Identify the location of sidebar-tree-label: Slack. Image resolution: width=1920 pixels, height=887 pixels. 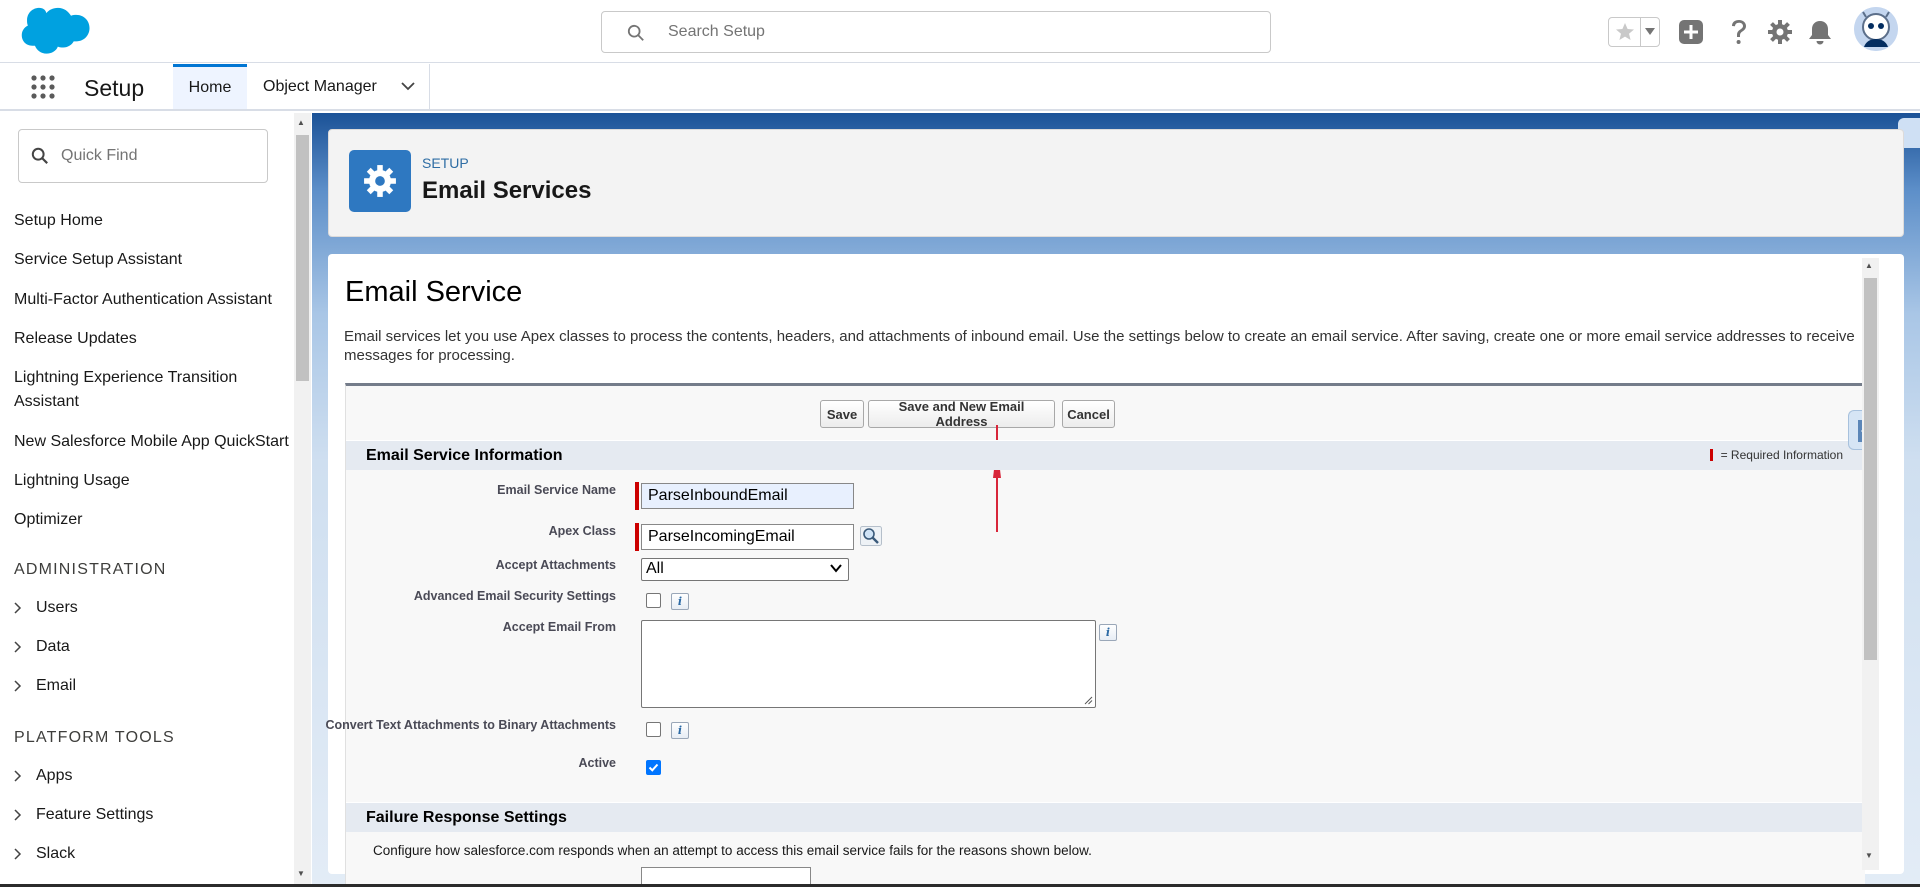
(56, 853).